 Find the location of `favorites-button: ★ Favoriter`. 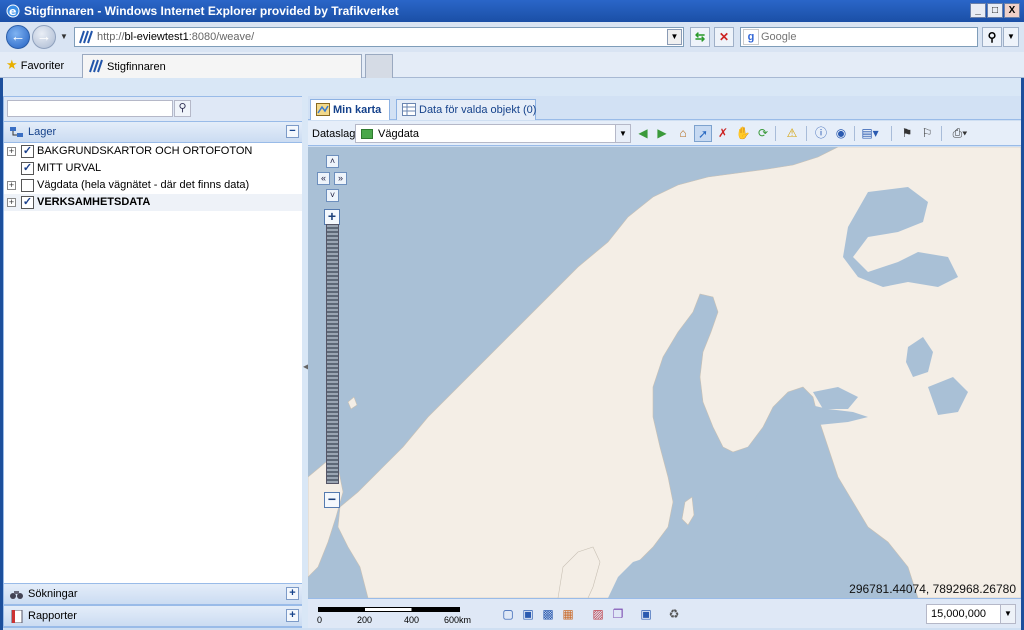

favorites-button: ★ Favoriter is located at coordinates (35, 65).